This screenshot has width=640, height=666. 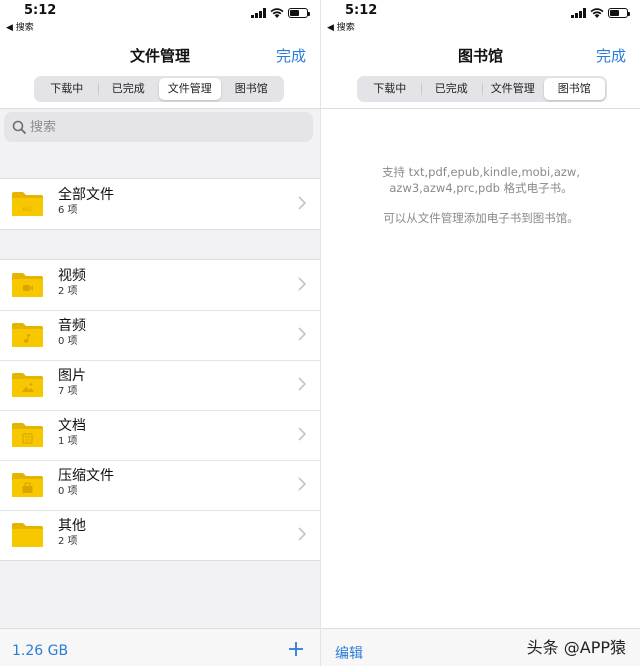 I want to click on folder-video-icon, so click(x=27, y=285).